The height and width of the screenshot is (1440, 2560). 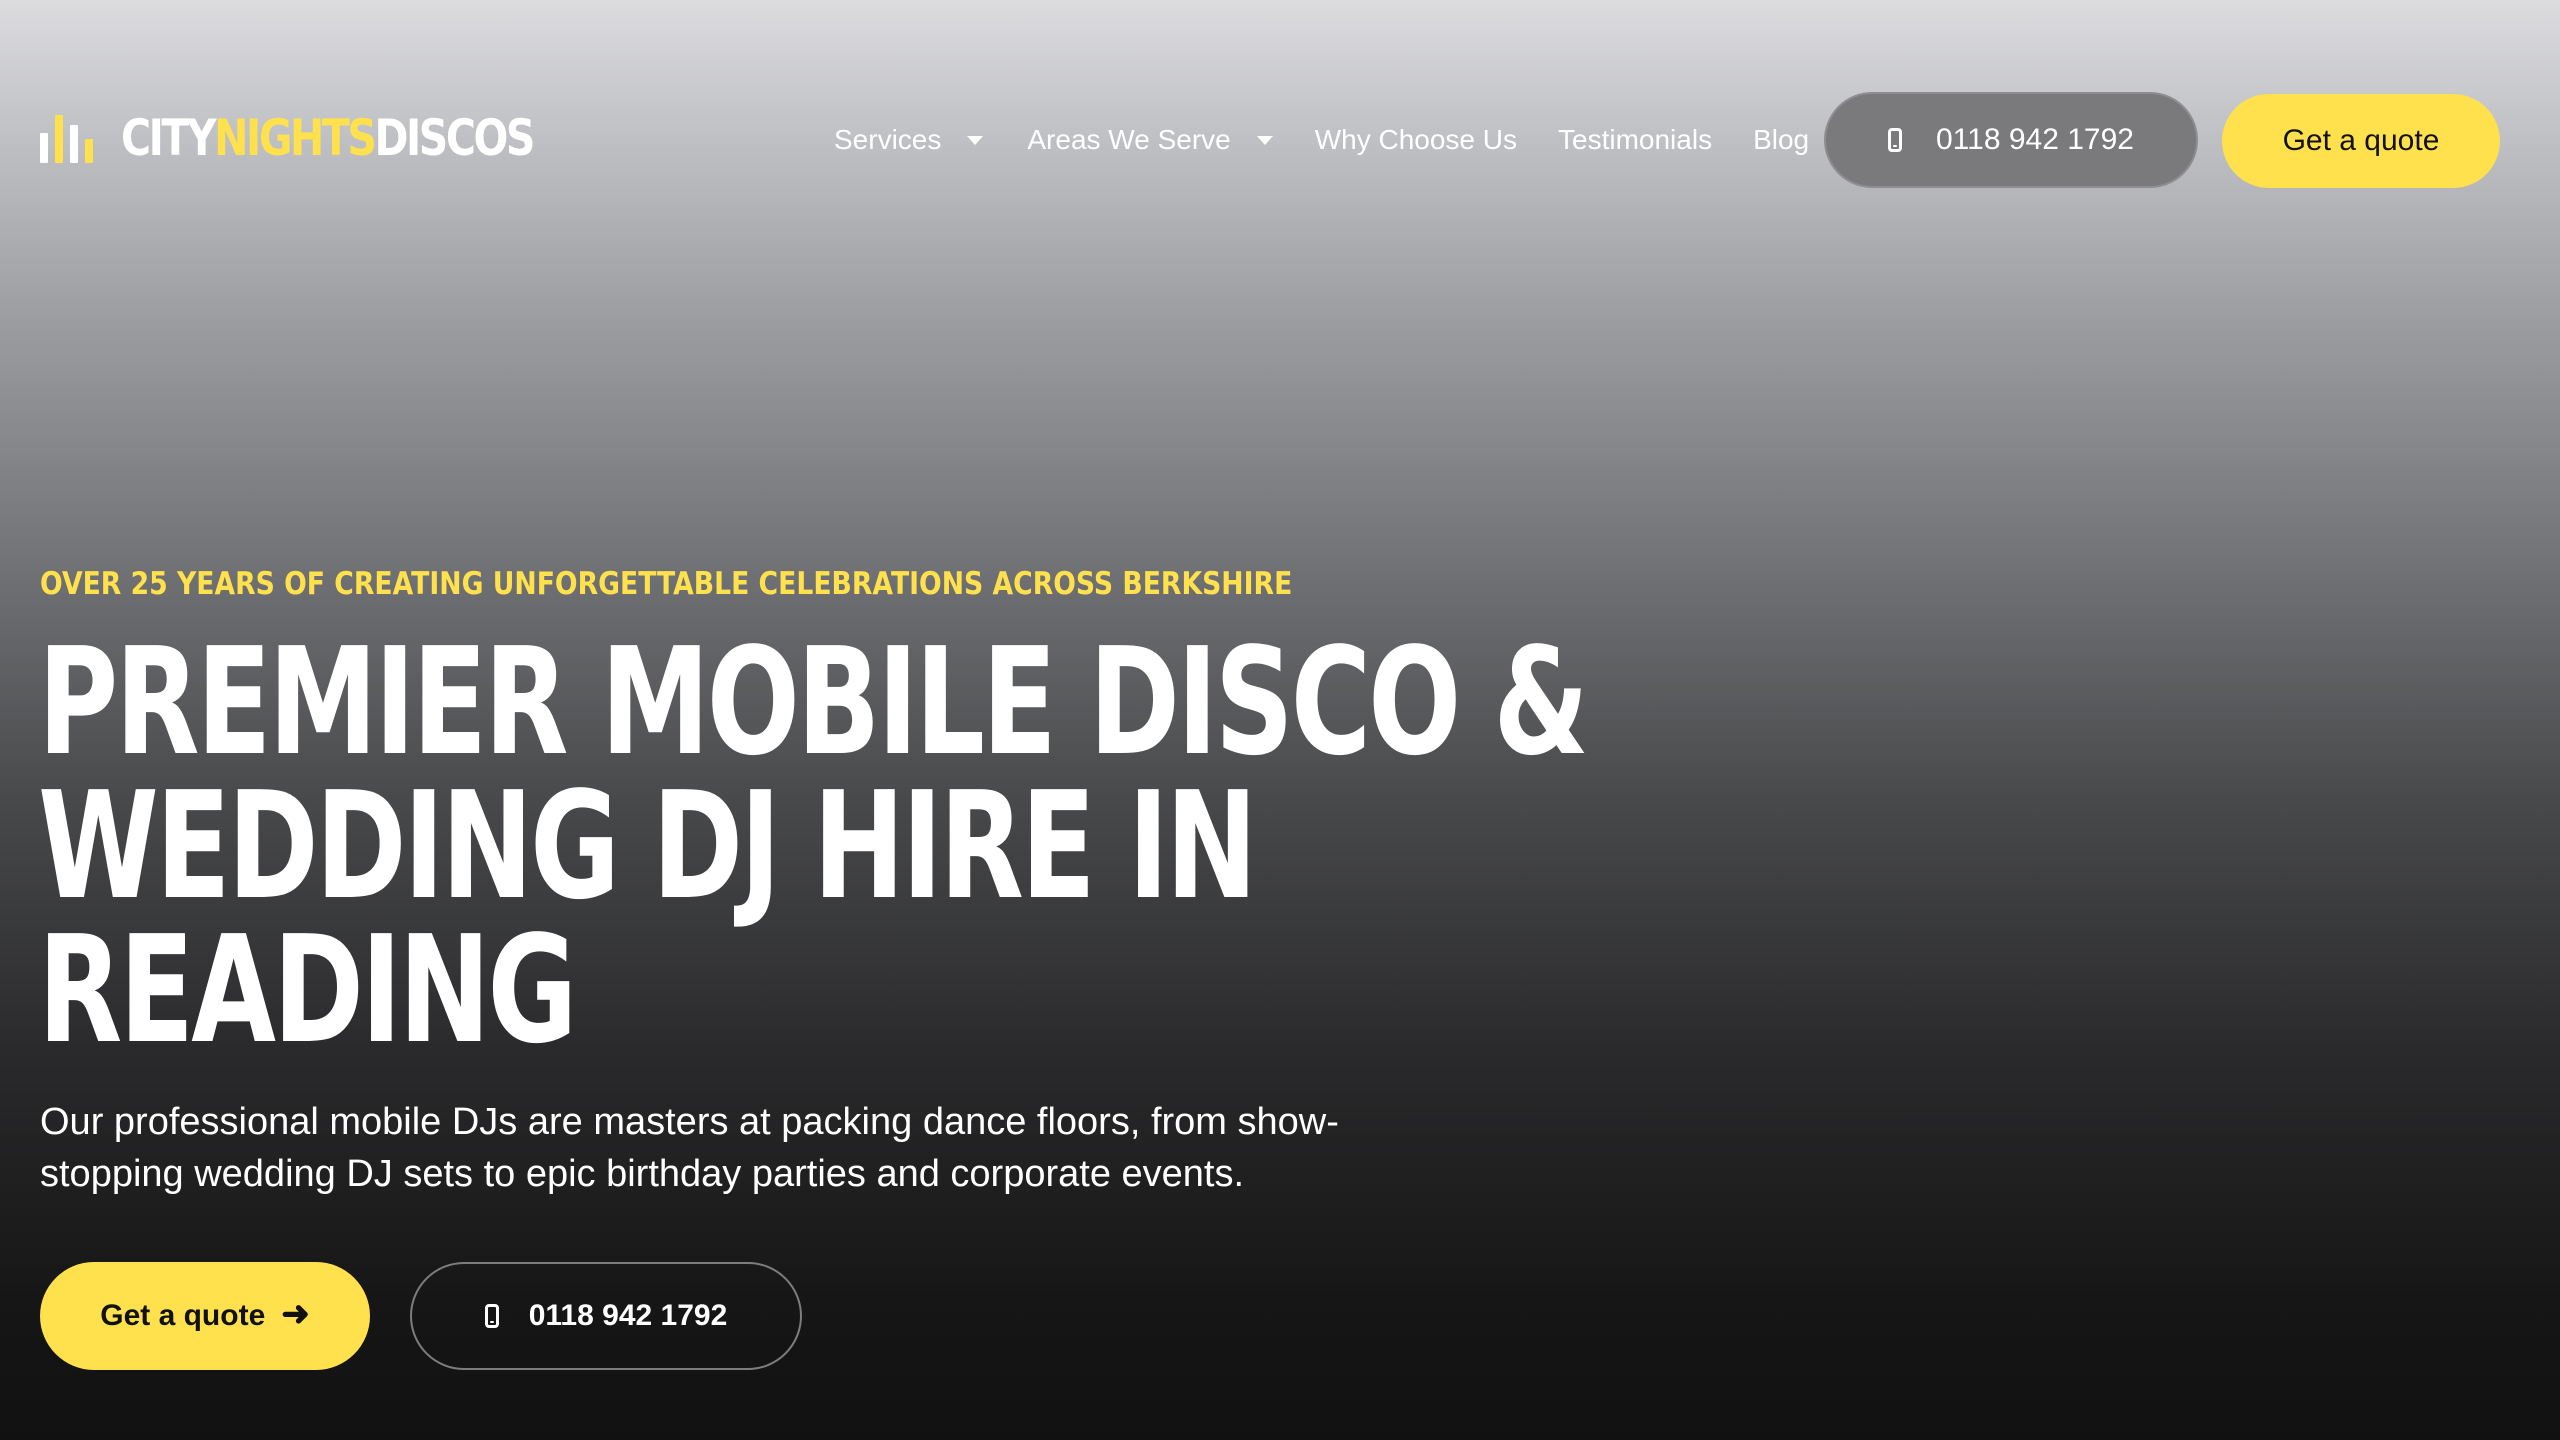 I want to click on nav-item-areas-we-serve: Areas We Serve, so click(x=1150, y=140).